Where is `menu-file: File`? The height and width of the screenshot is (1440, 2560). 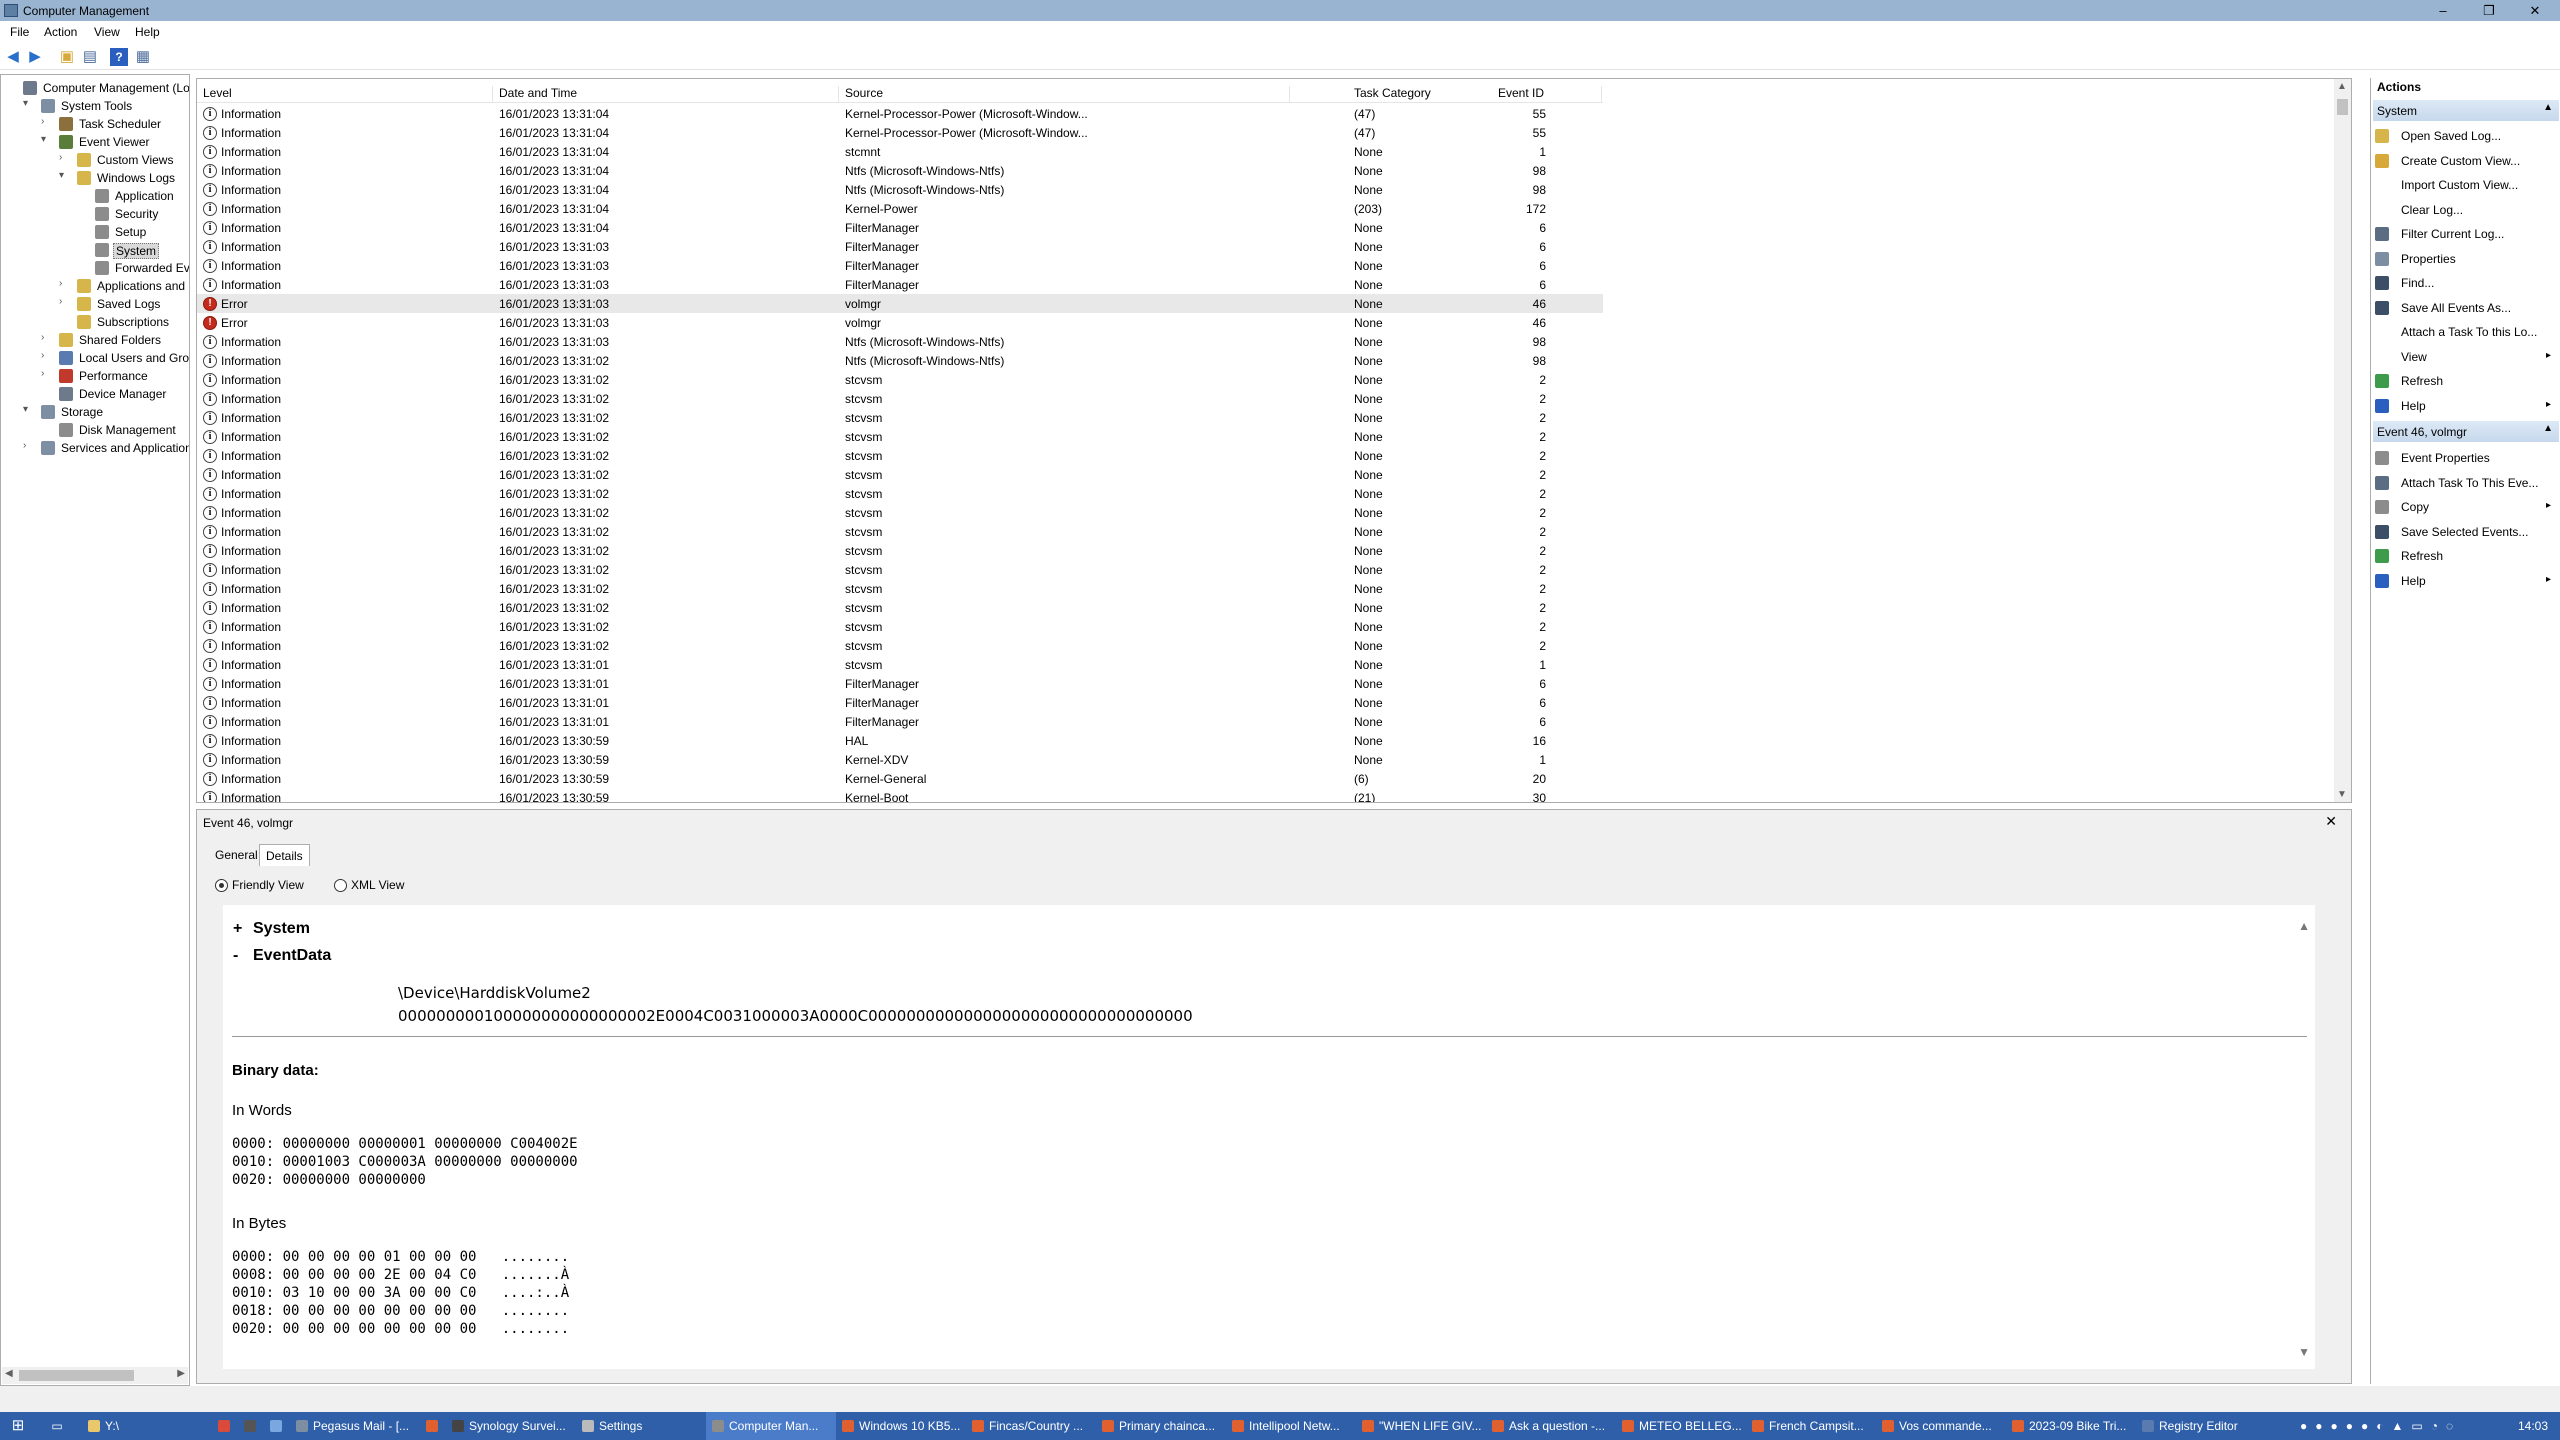
menu-file: File is located at coordinates (19, 32).